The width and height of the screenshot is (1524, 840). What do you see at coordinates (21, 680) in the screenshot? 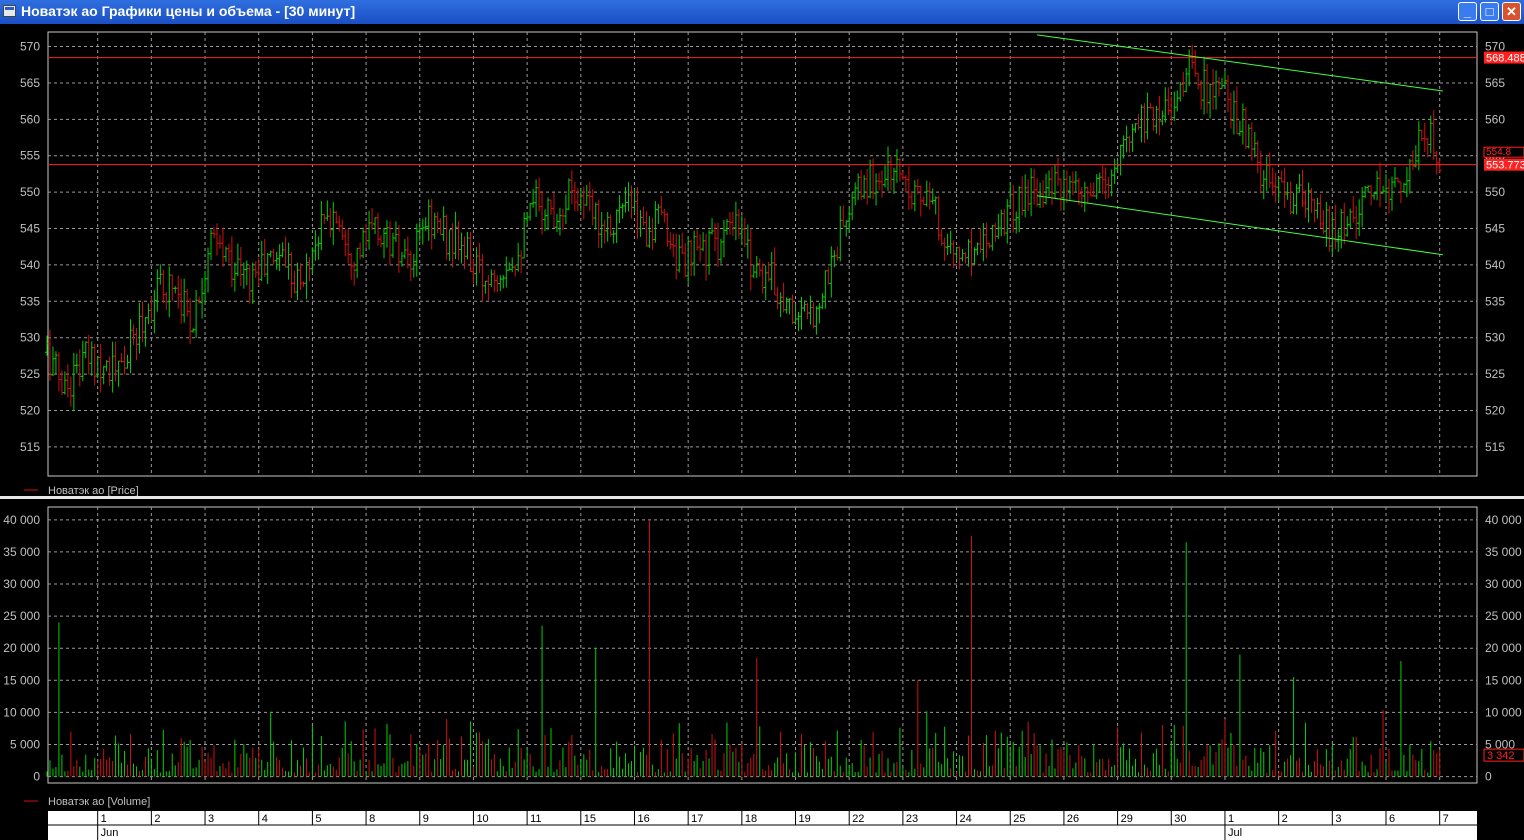
I see `volume-ytick-left: 15 000` at bounding box center [21, 680].